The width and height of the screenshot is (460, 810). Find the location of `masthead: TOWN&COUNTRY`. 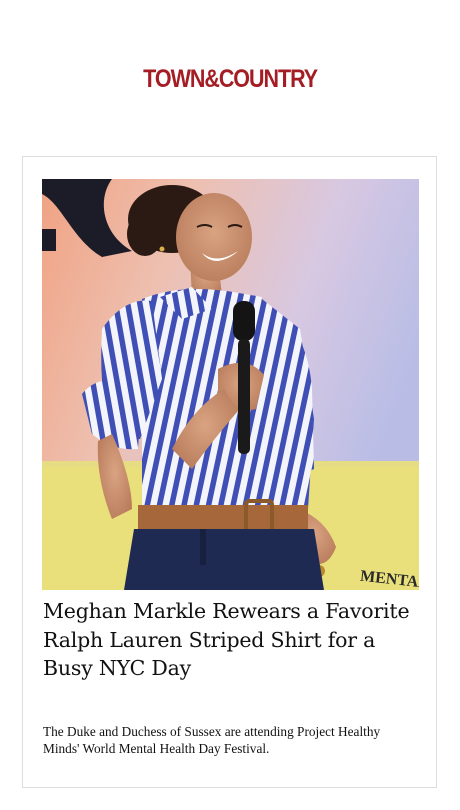

masthead: TOWN&COUNTRY is located at coordinates (230, 79).